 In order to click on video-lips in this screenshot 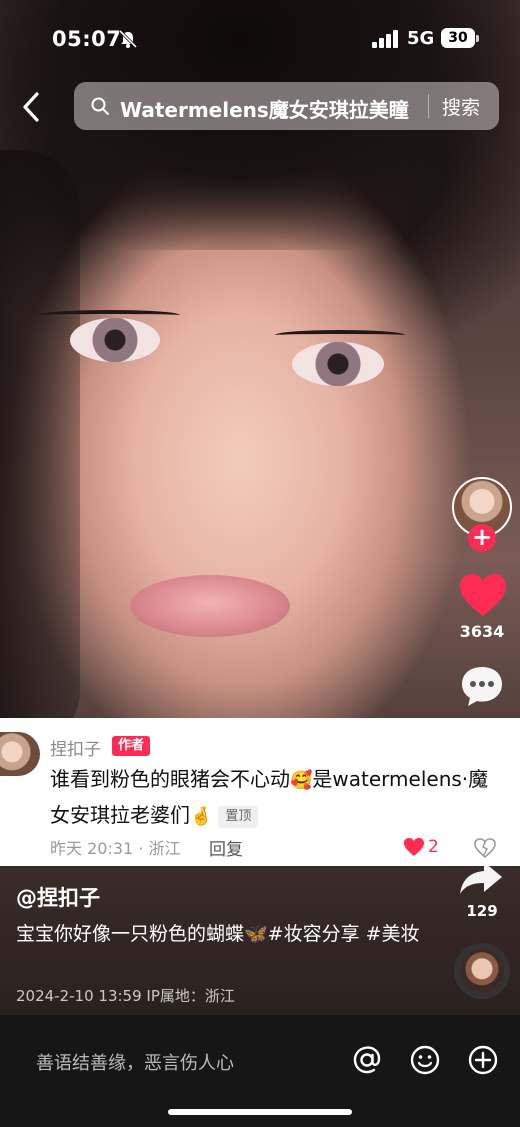, I will do `click(210, 606)`.